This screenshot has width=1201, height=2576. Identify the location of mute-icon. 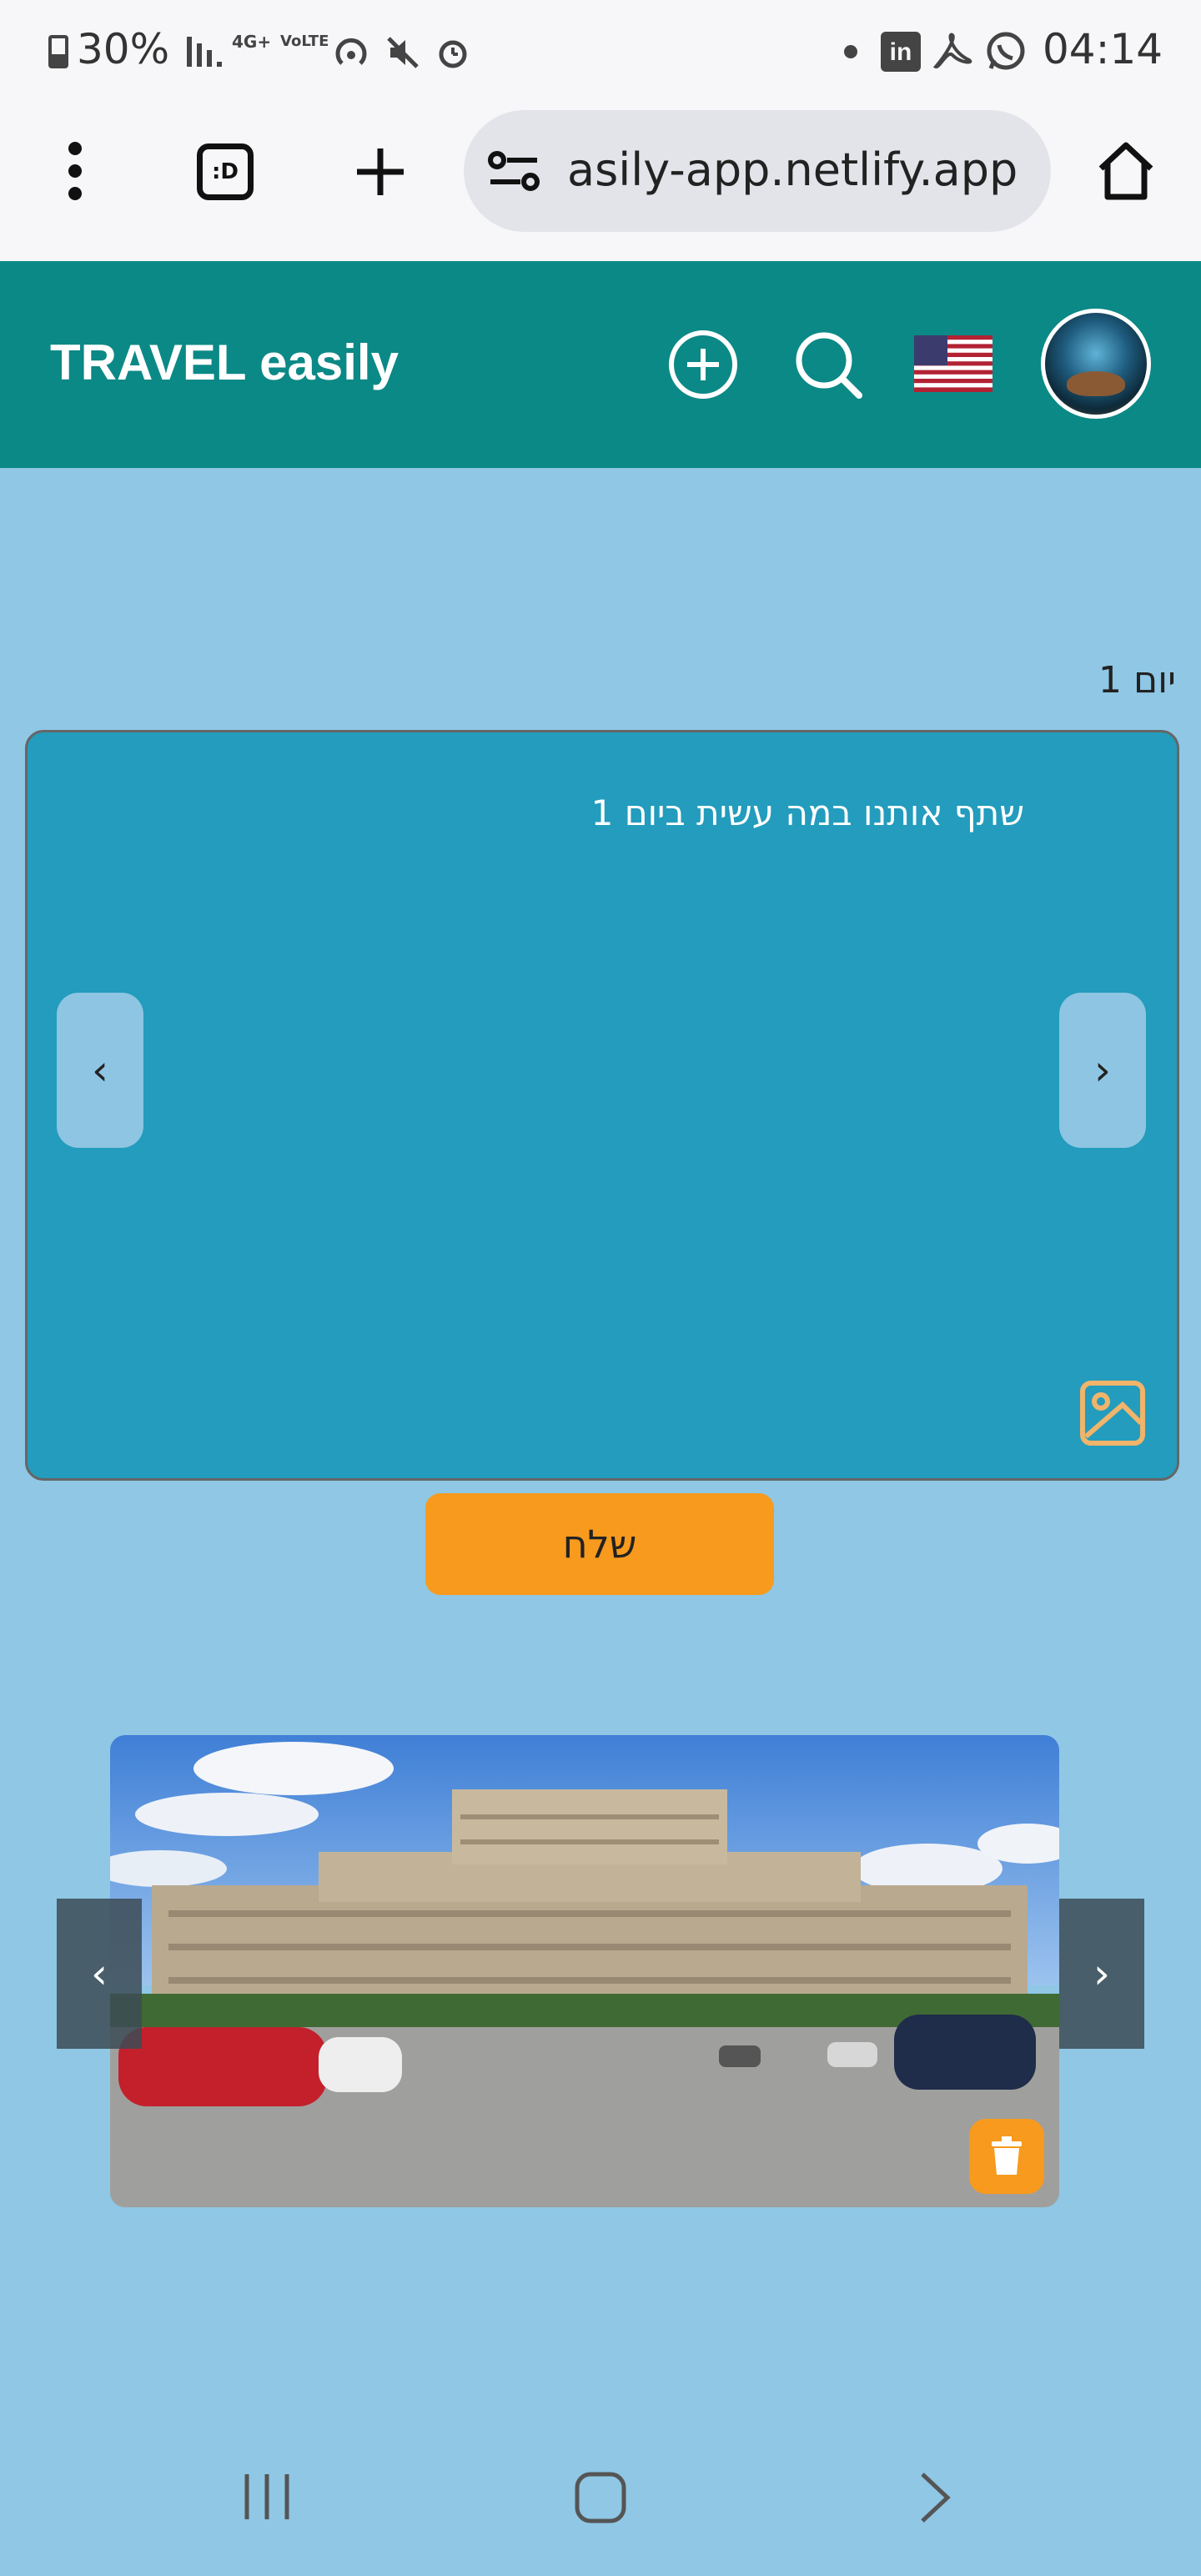
(403, 52).